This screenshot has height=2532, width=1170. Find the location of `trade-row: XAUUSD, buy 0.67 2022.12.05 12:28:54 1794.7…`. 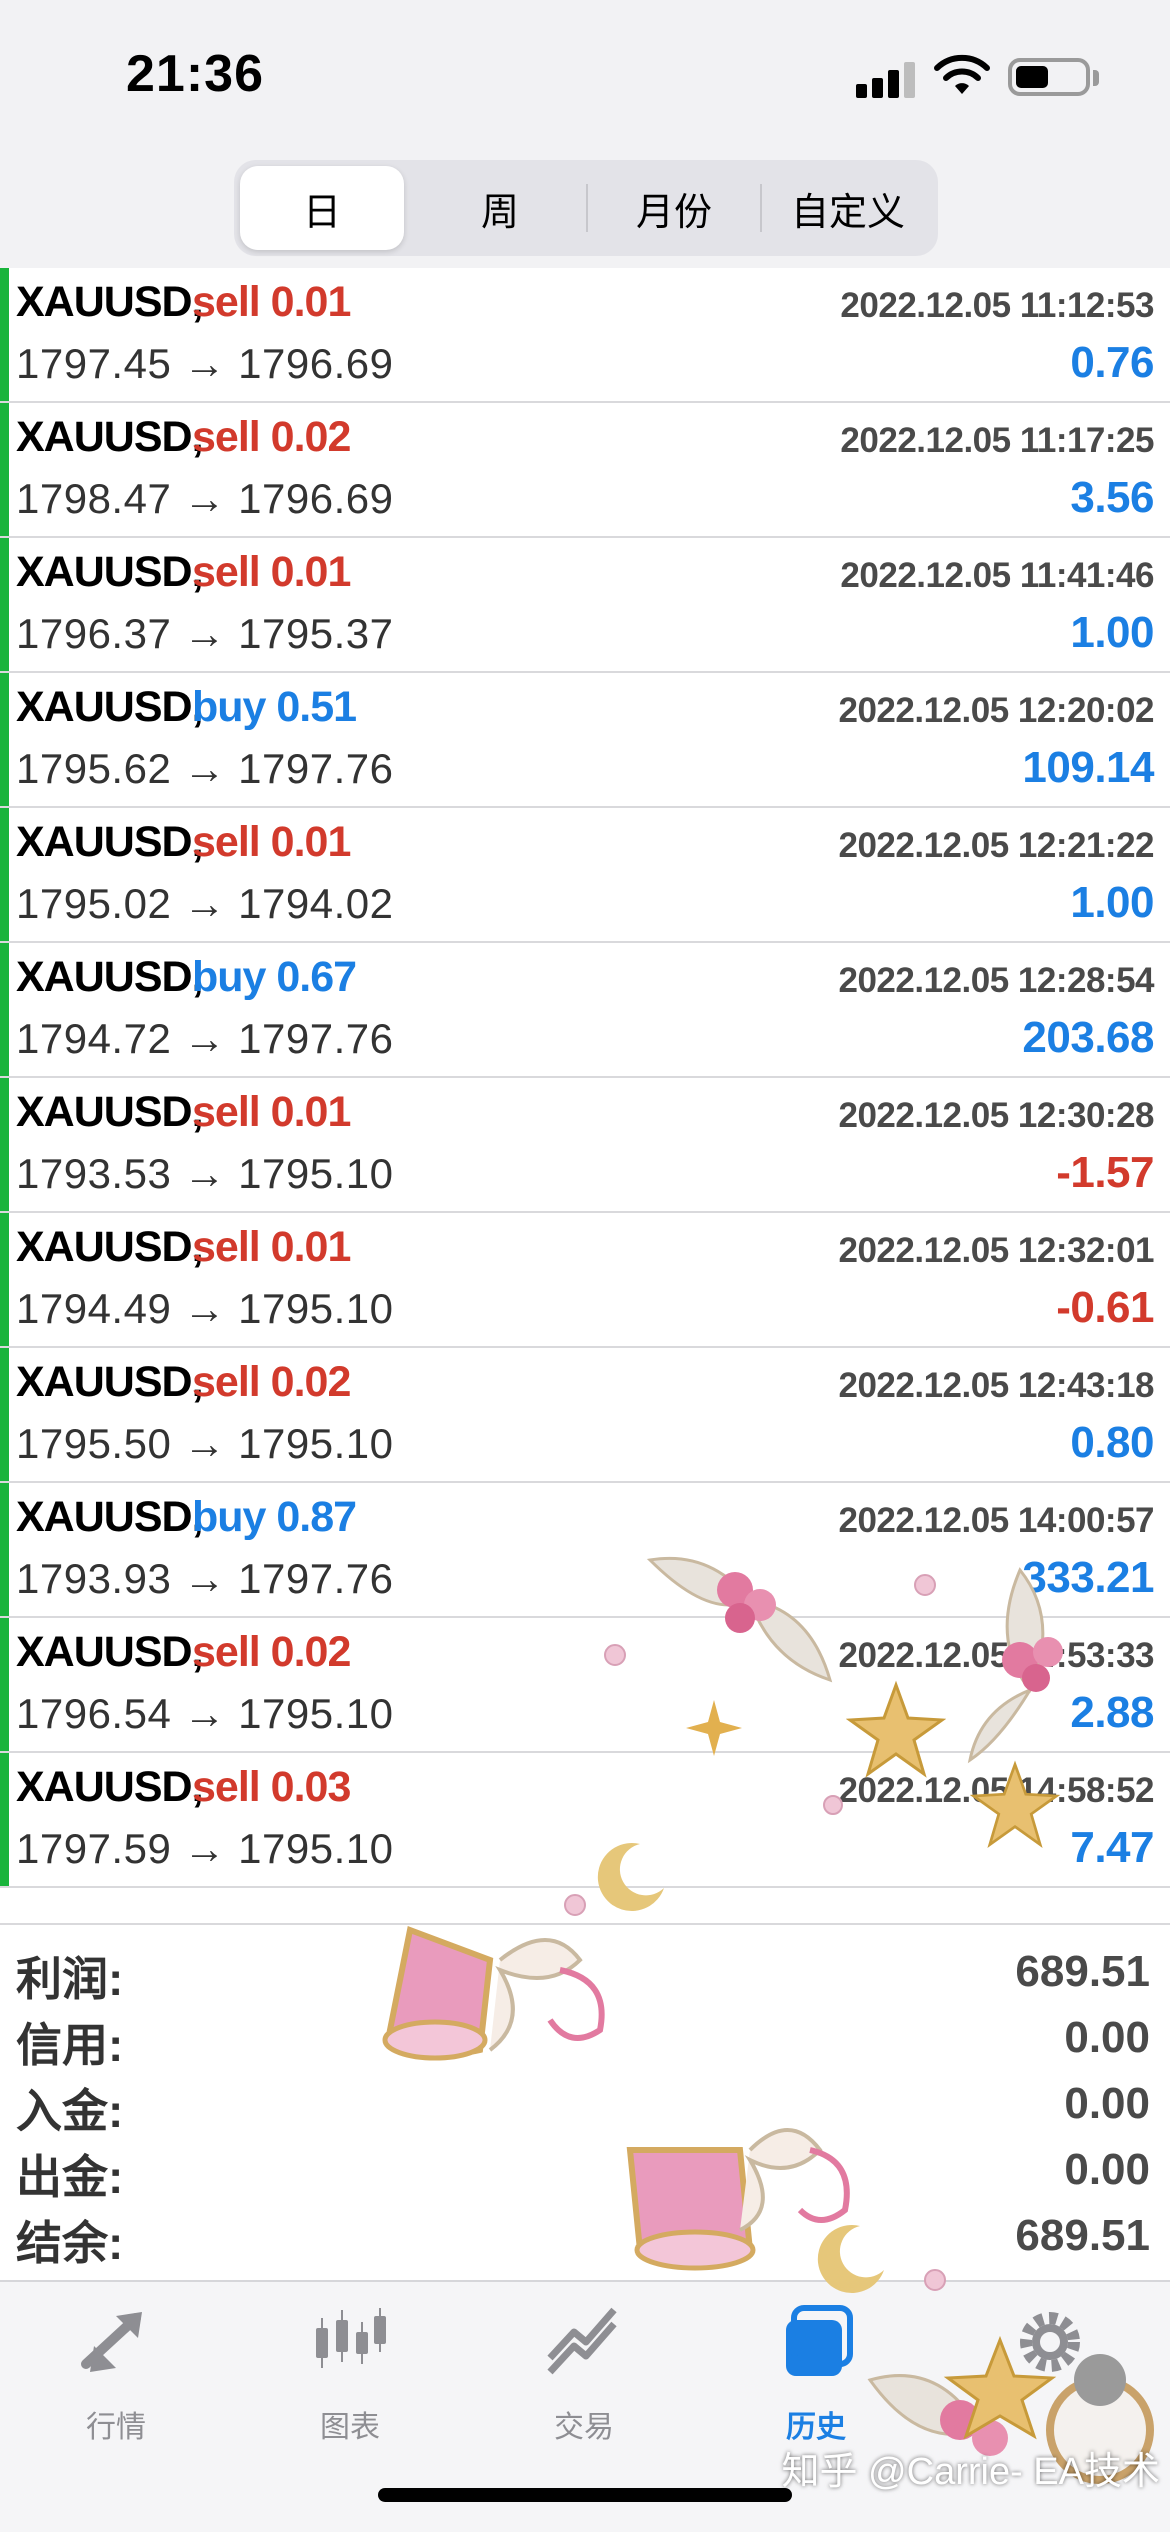

trade-row: XAUUSD, buy 0.67 2022.12.05 12:28:54 1794.7… is located at coordinates (585, 1010).